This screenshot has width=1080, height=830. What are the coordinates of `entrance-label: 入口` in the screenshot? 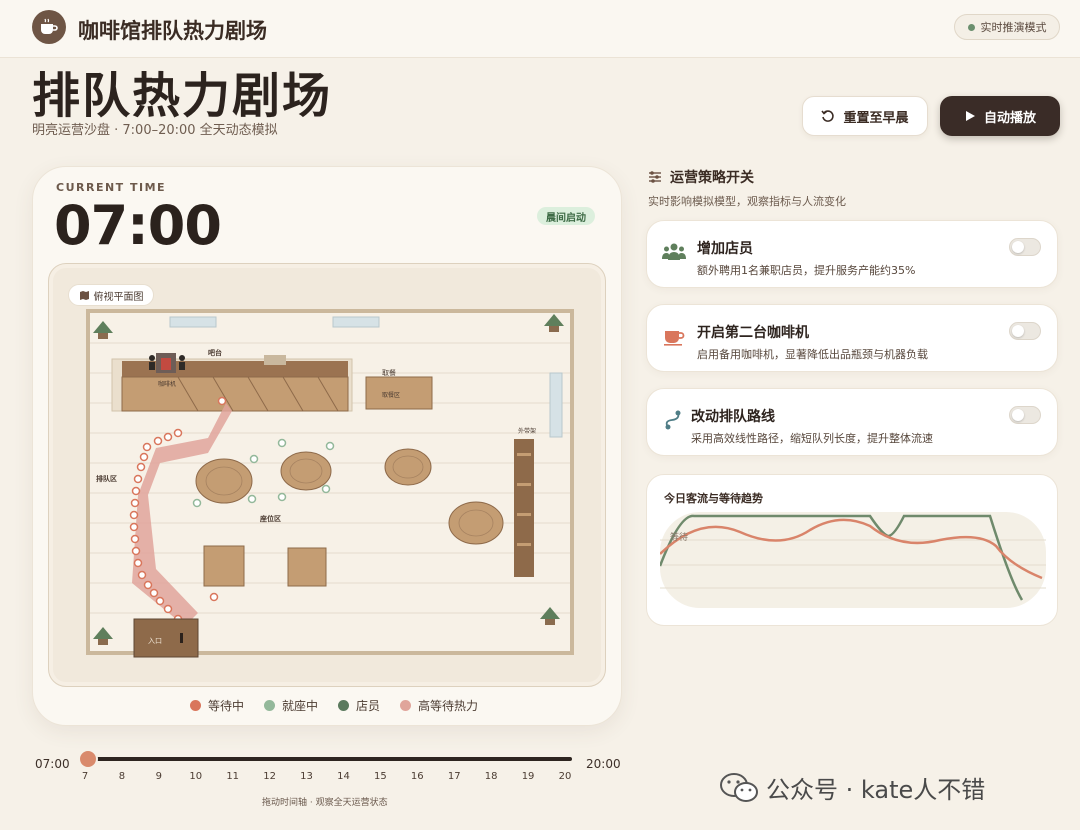 It's located at (155, 641).